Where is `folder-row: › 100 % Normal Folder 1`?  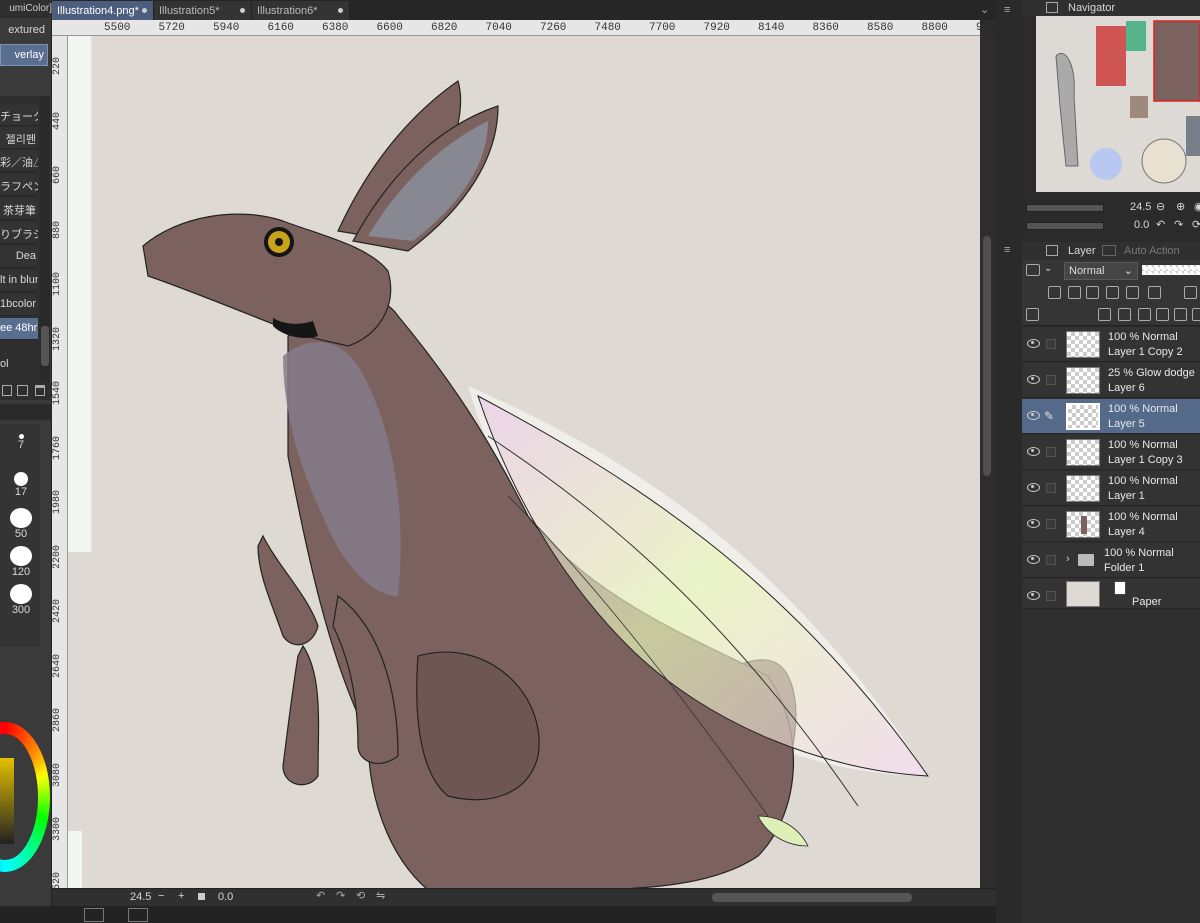
folder-row: › 100 % Normal Folder 1 is located at coordinates (1111, 560).